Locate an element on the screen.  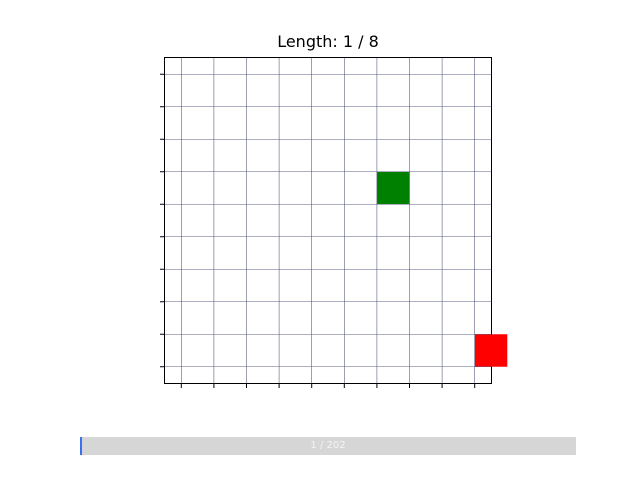
food-cell is located at coordinates (491, 350).